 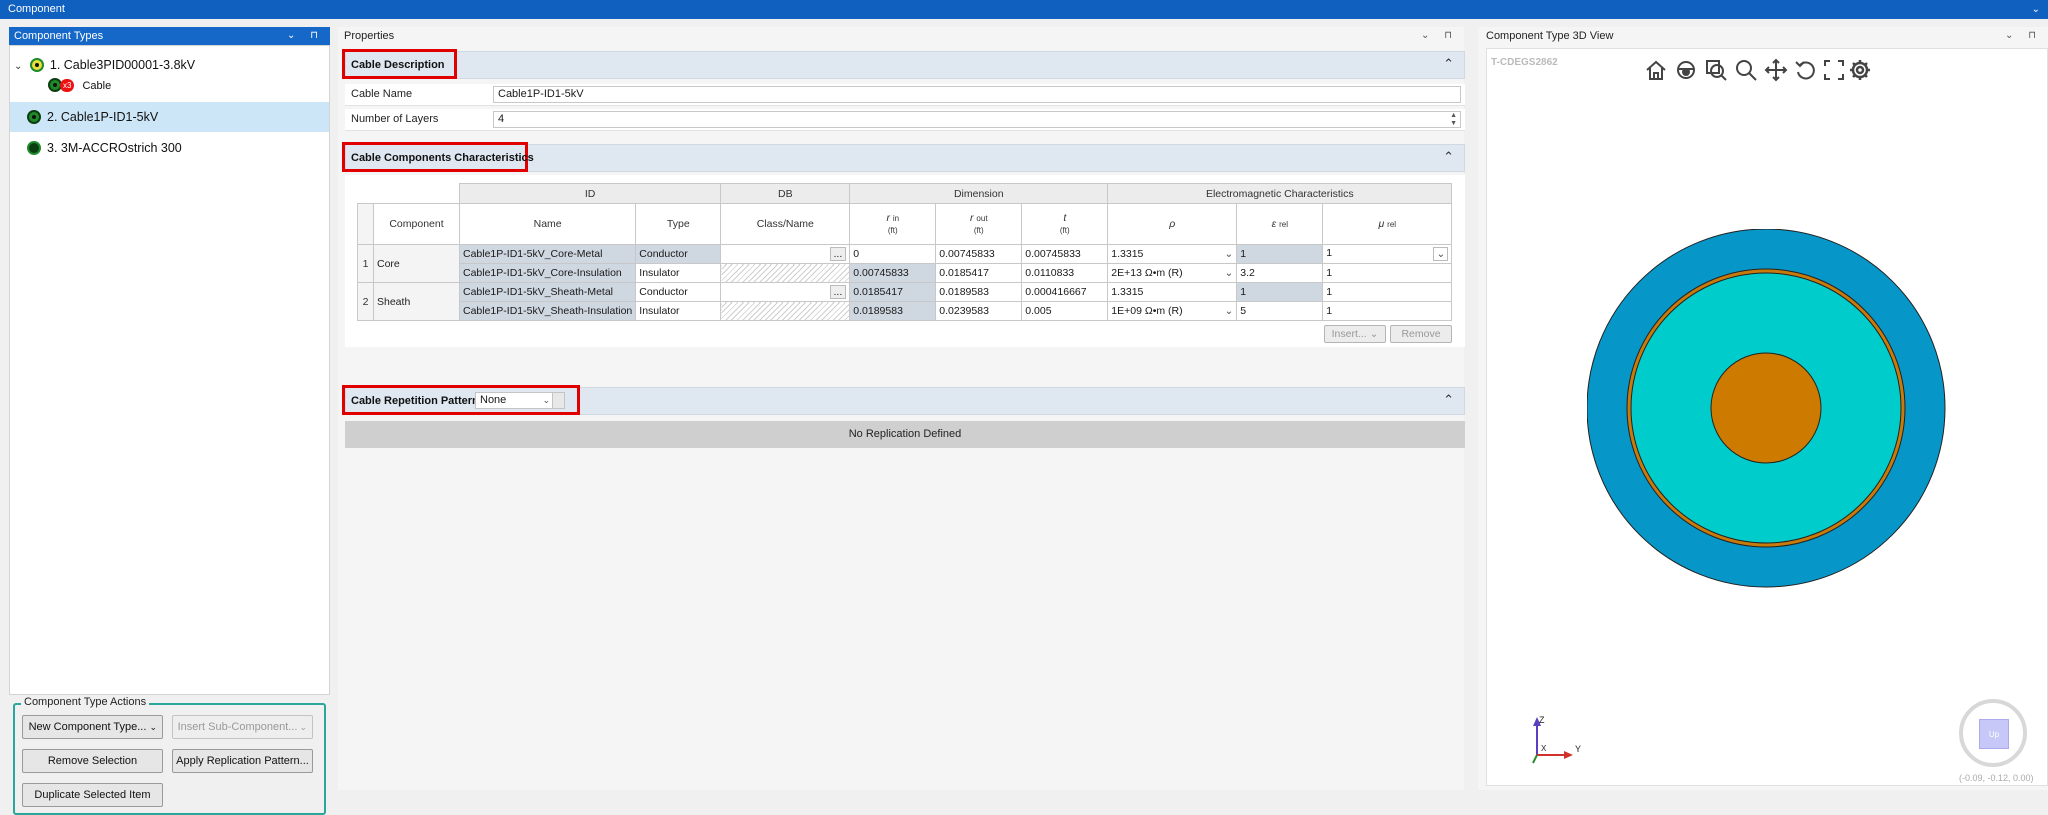 I want to click on fullscreen-icon, so click(x=1834, y=70).